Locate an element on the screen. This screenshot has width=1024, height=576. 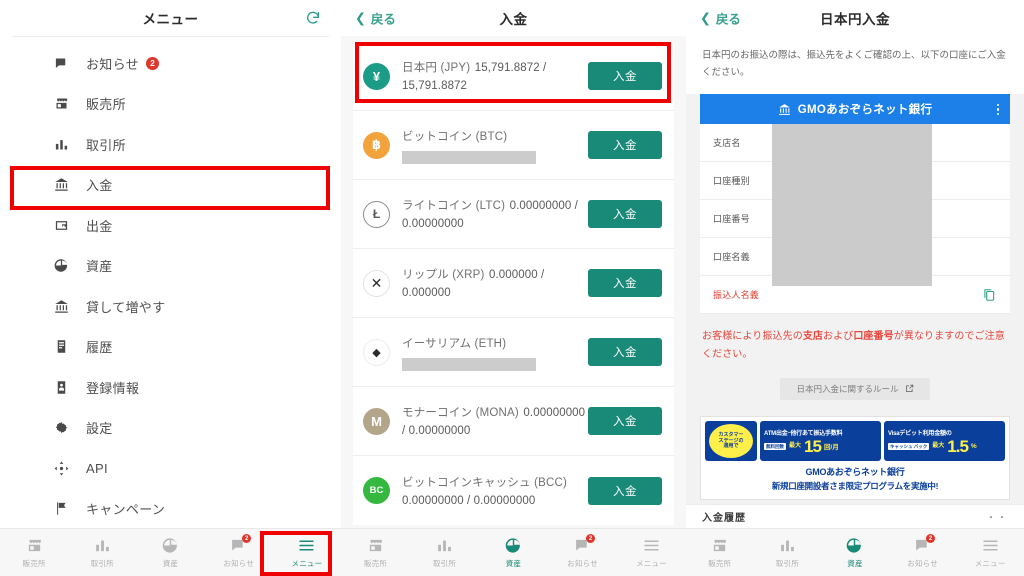
sidebar-item-notifications: お知らせ 2 is located at coordinates (170, 63).